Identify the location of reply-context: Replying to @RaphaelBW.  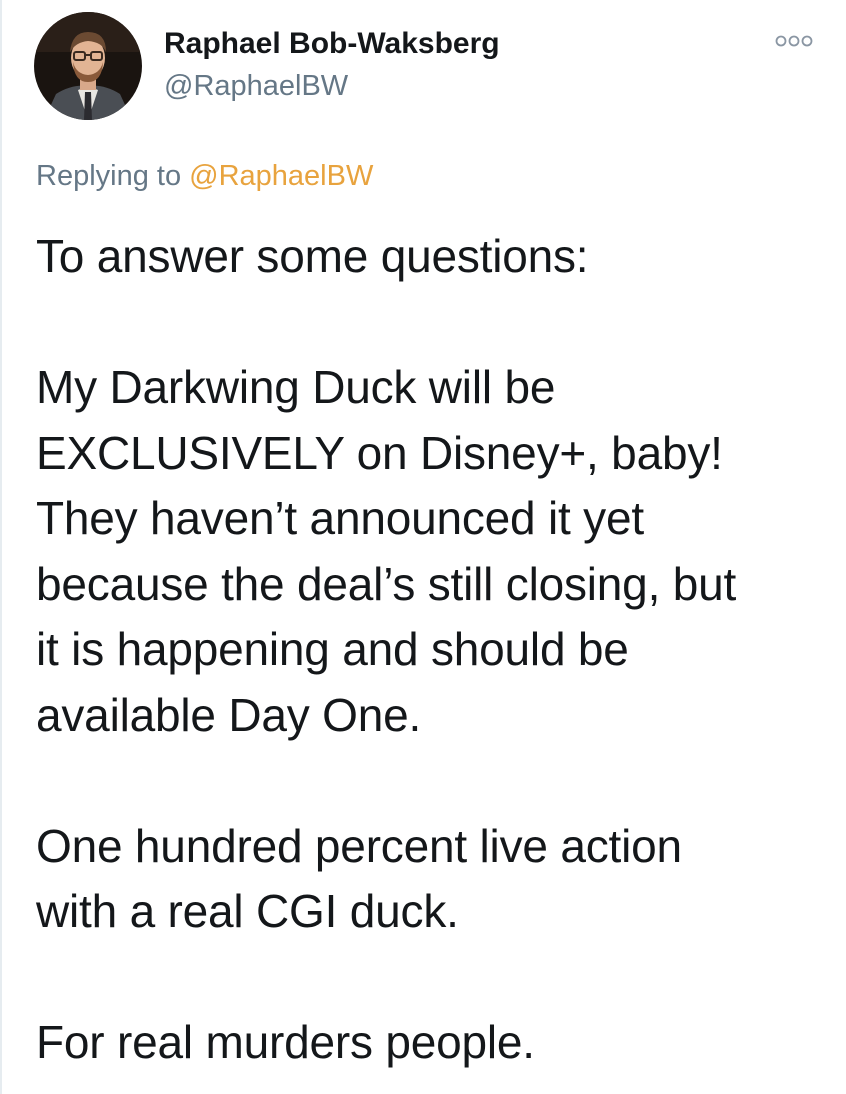
(204, 176).